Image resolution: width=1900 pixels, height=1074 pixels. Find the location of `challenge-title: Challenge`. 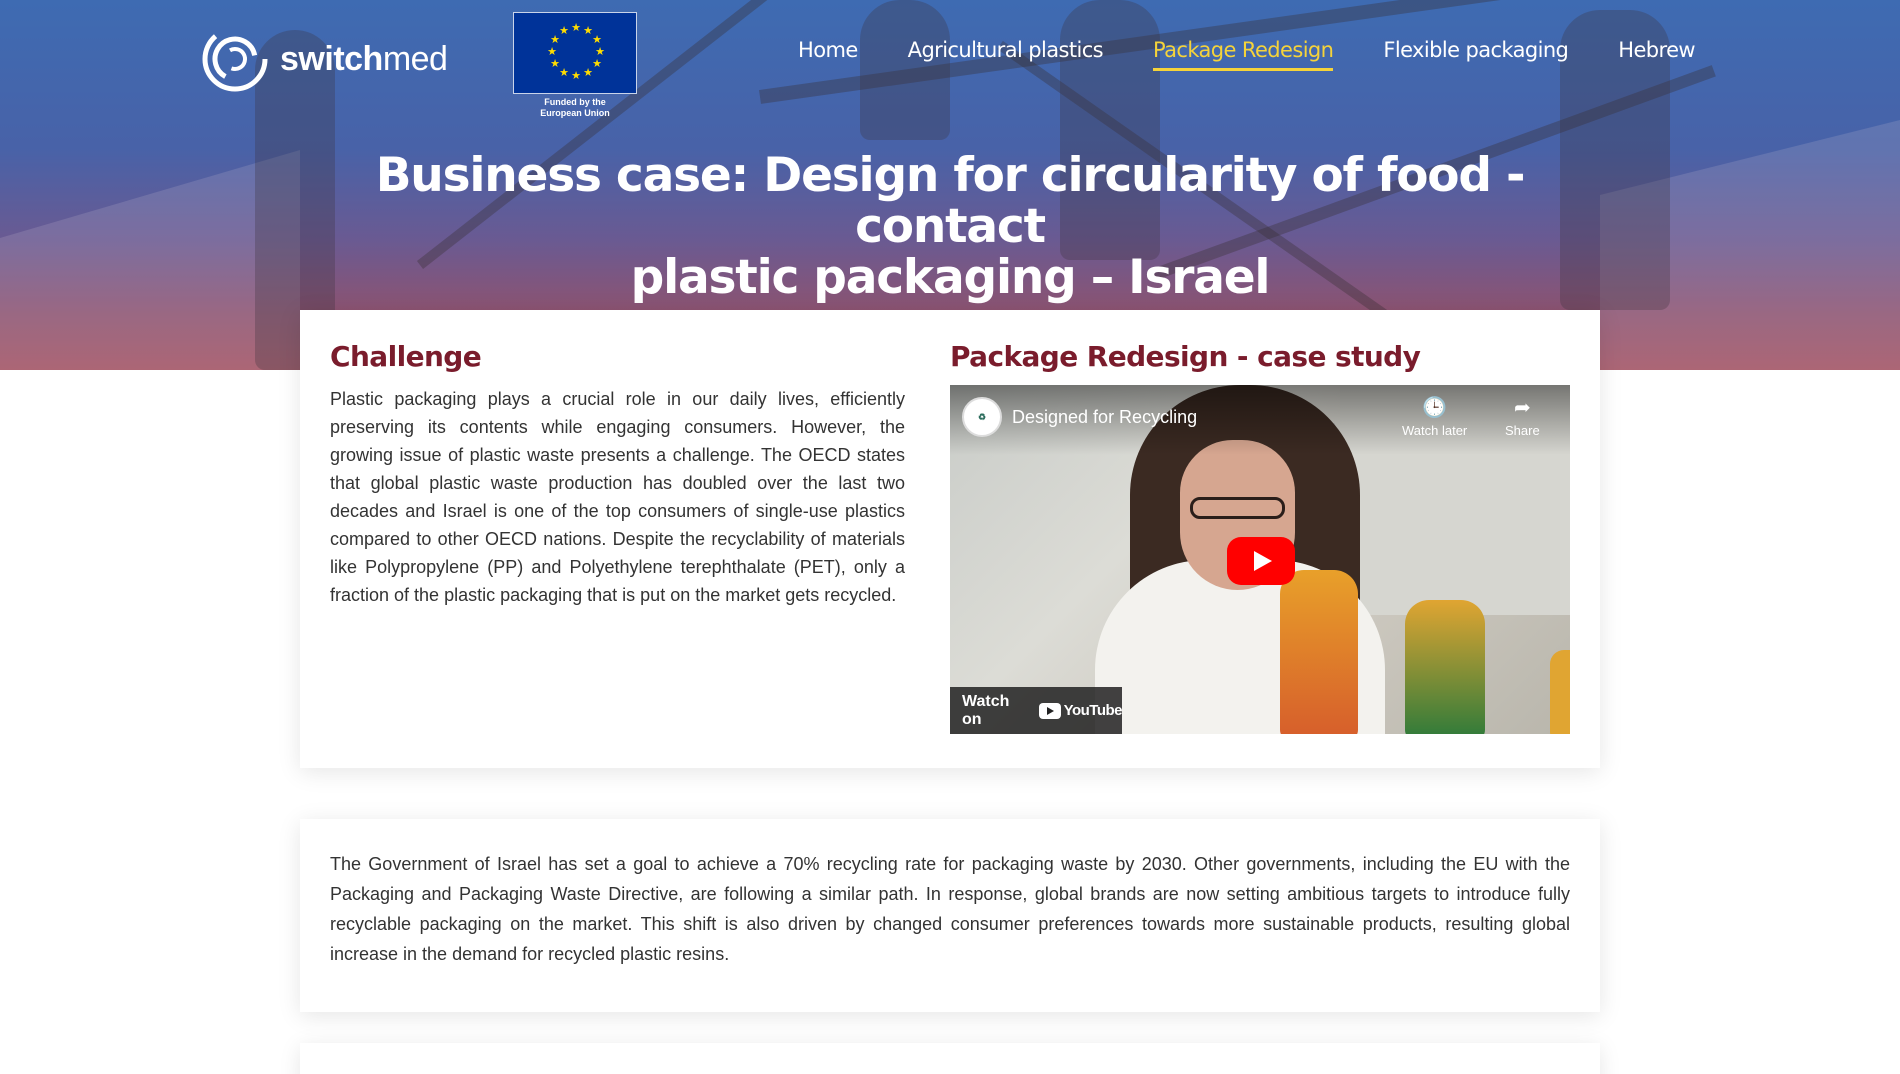

challenge-title: Challenge is located at coordinates (406, 356).